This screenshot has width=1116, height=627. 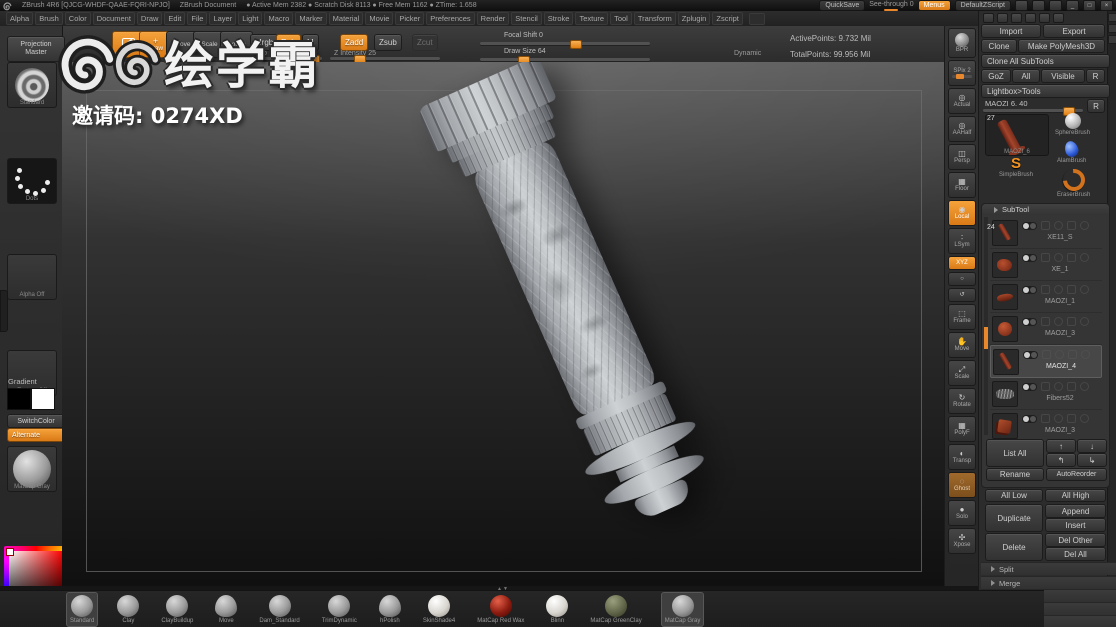 What do you see at coordinates (1075, 511) in the screenshot?
I see `append-button: Append` at bounding box center [1075, 511].